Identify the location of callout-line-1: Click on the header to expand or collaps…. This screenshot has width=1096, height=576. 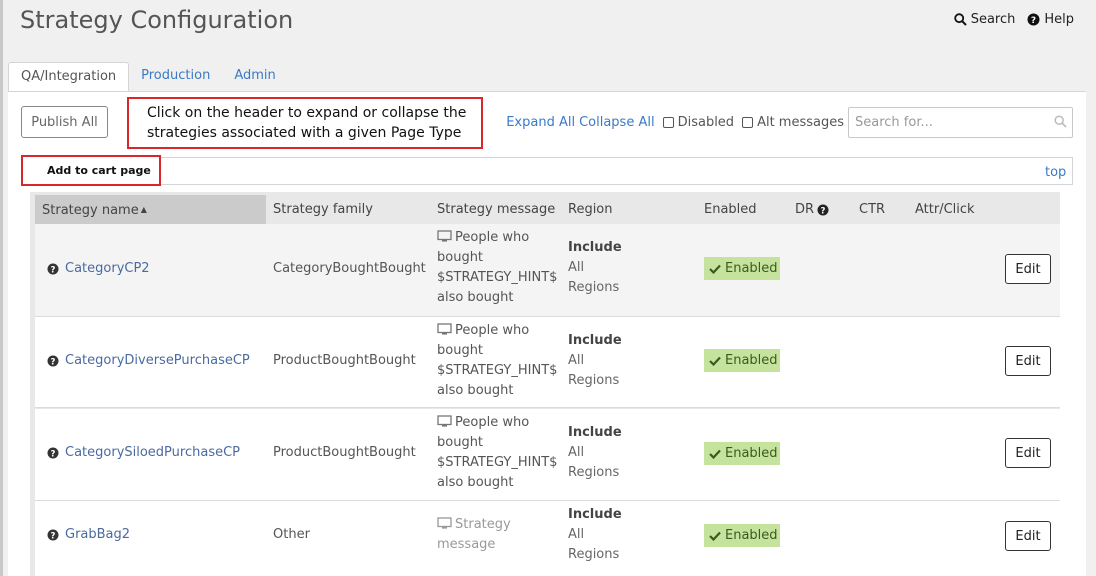
(307, 113).